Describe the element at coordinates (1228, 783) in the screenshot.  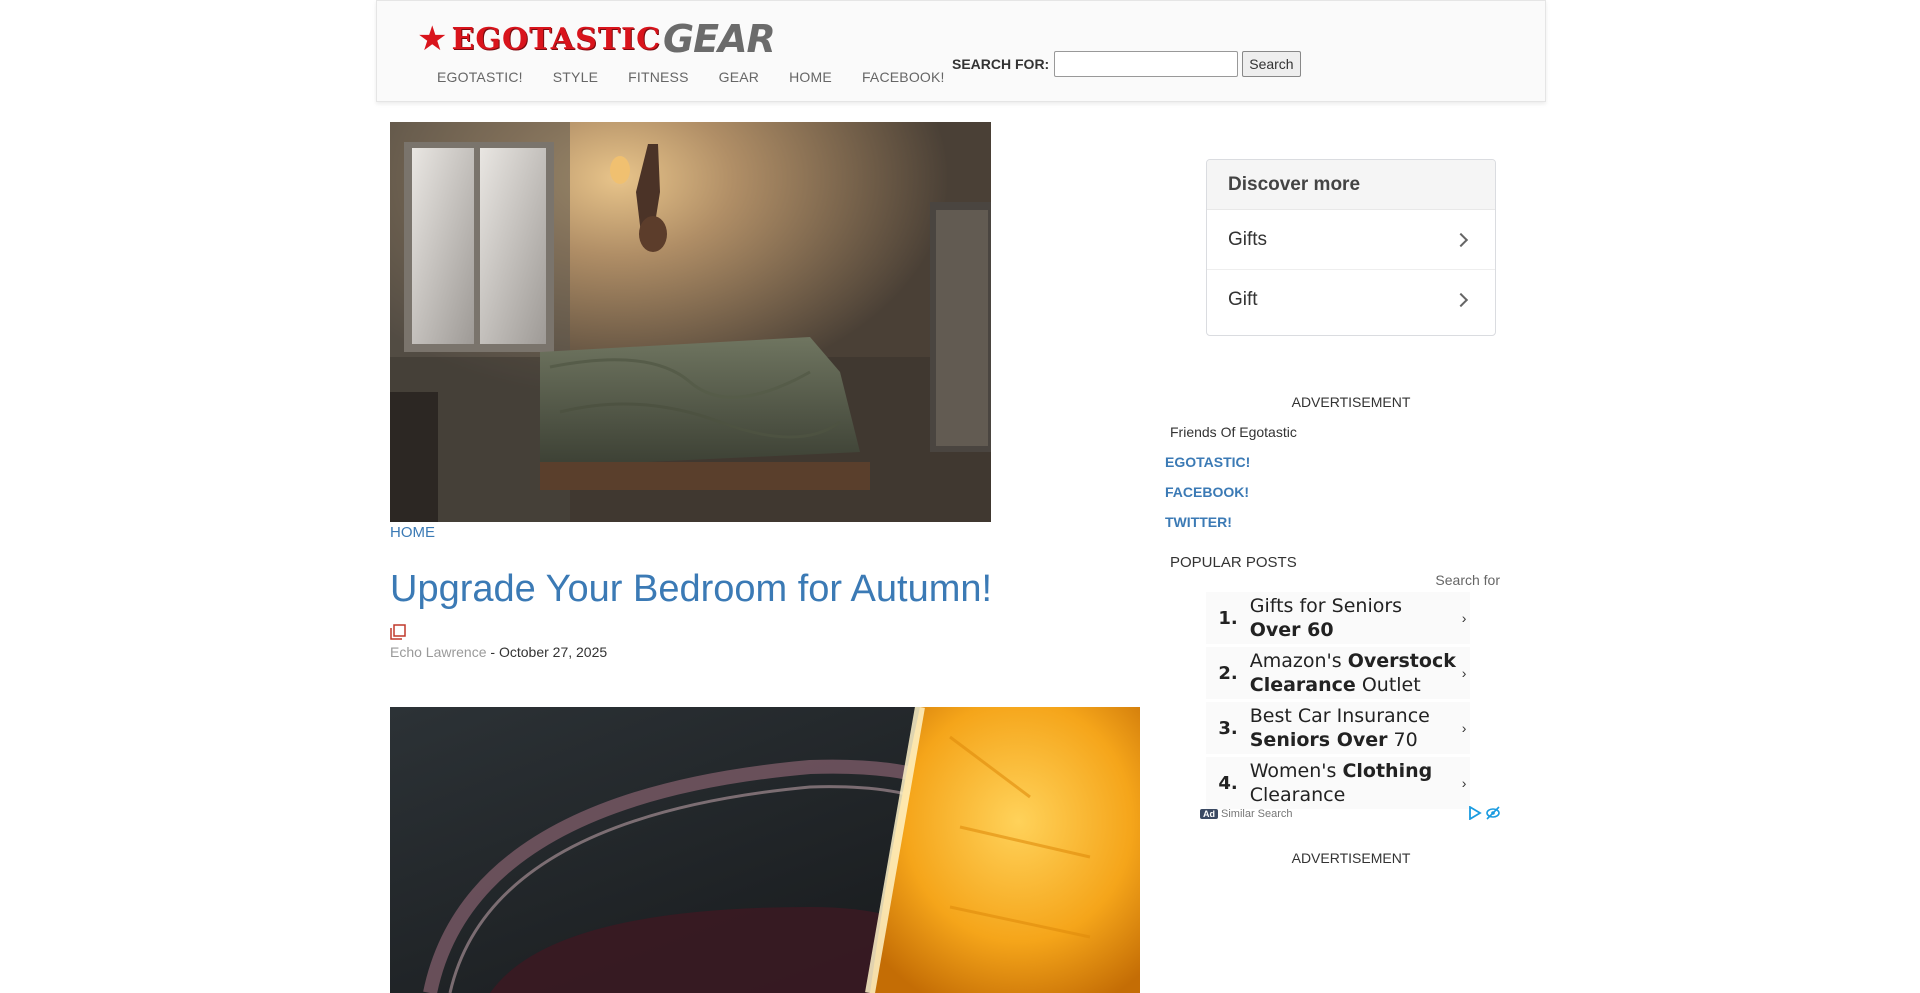
I see `ad-number: 4.` at that location.